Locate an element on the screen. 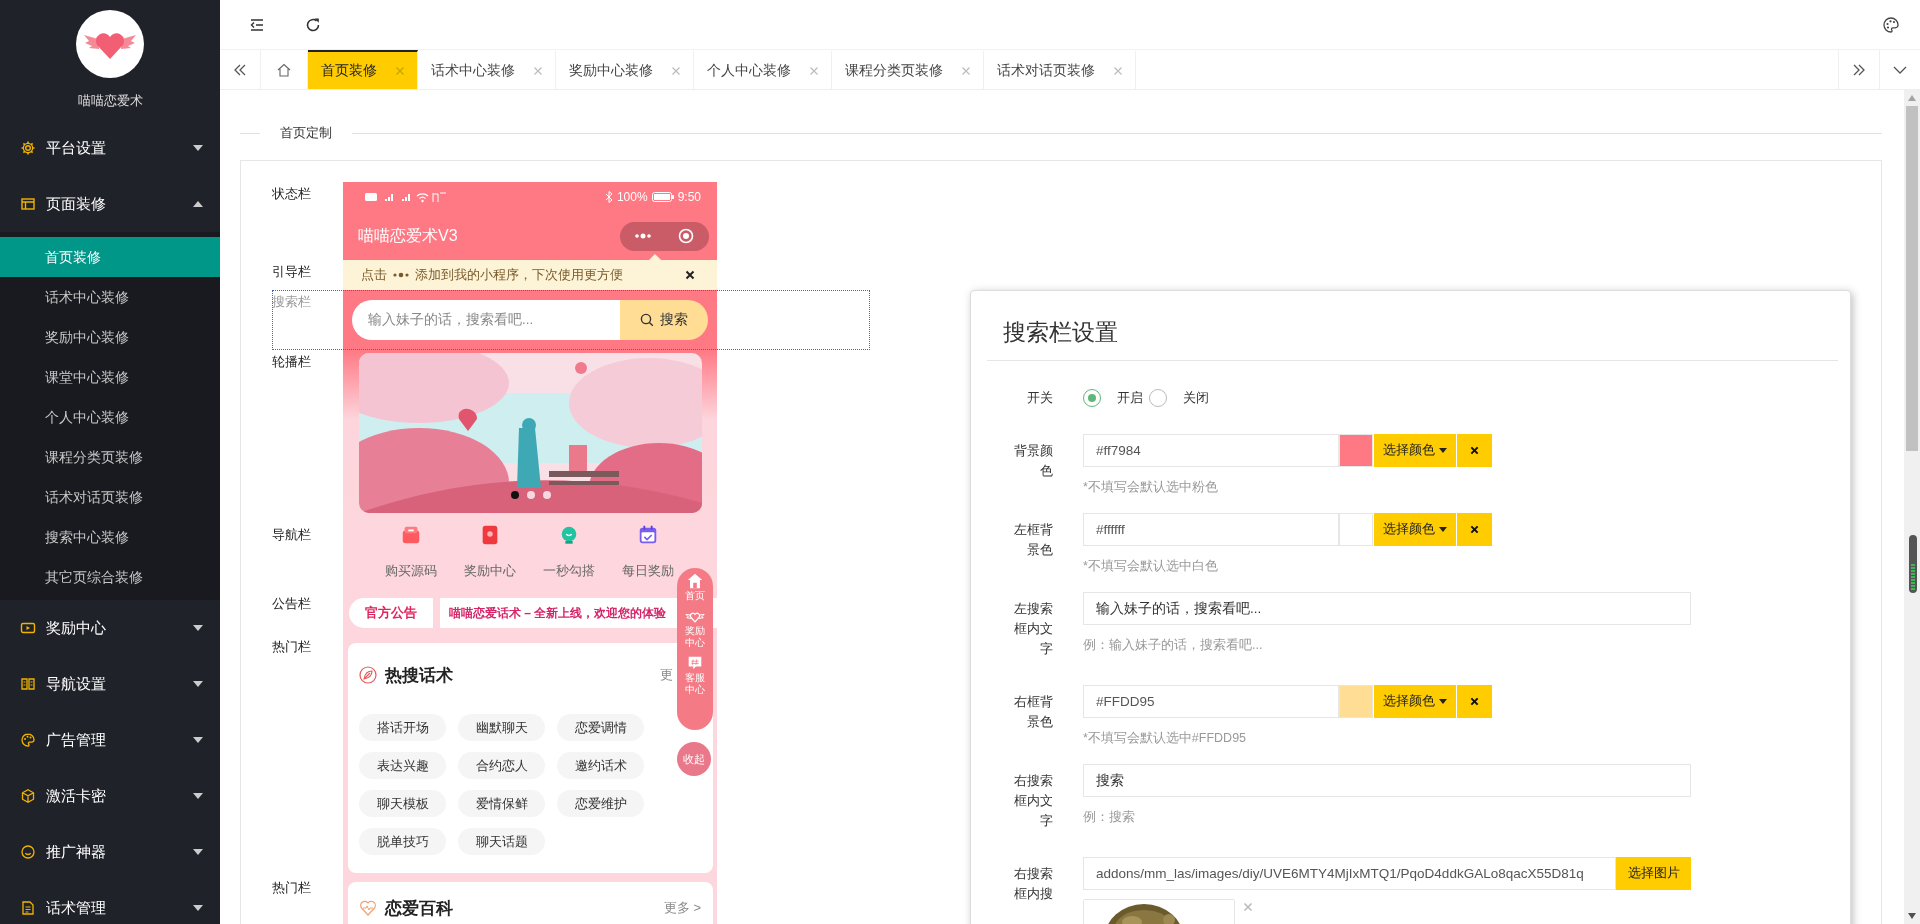  field-label: 左框背景色 is located at coordinates (1033, 540).